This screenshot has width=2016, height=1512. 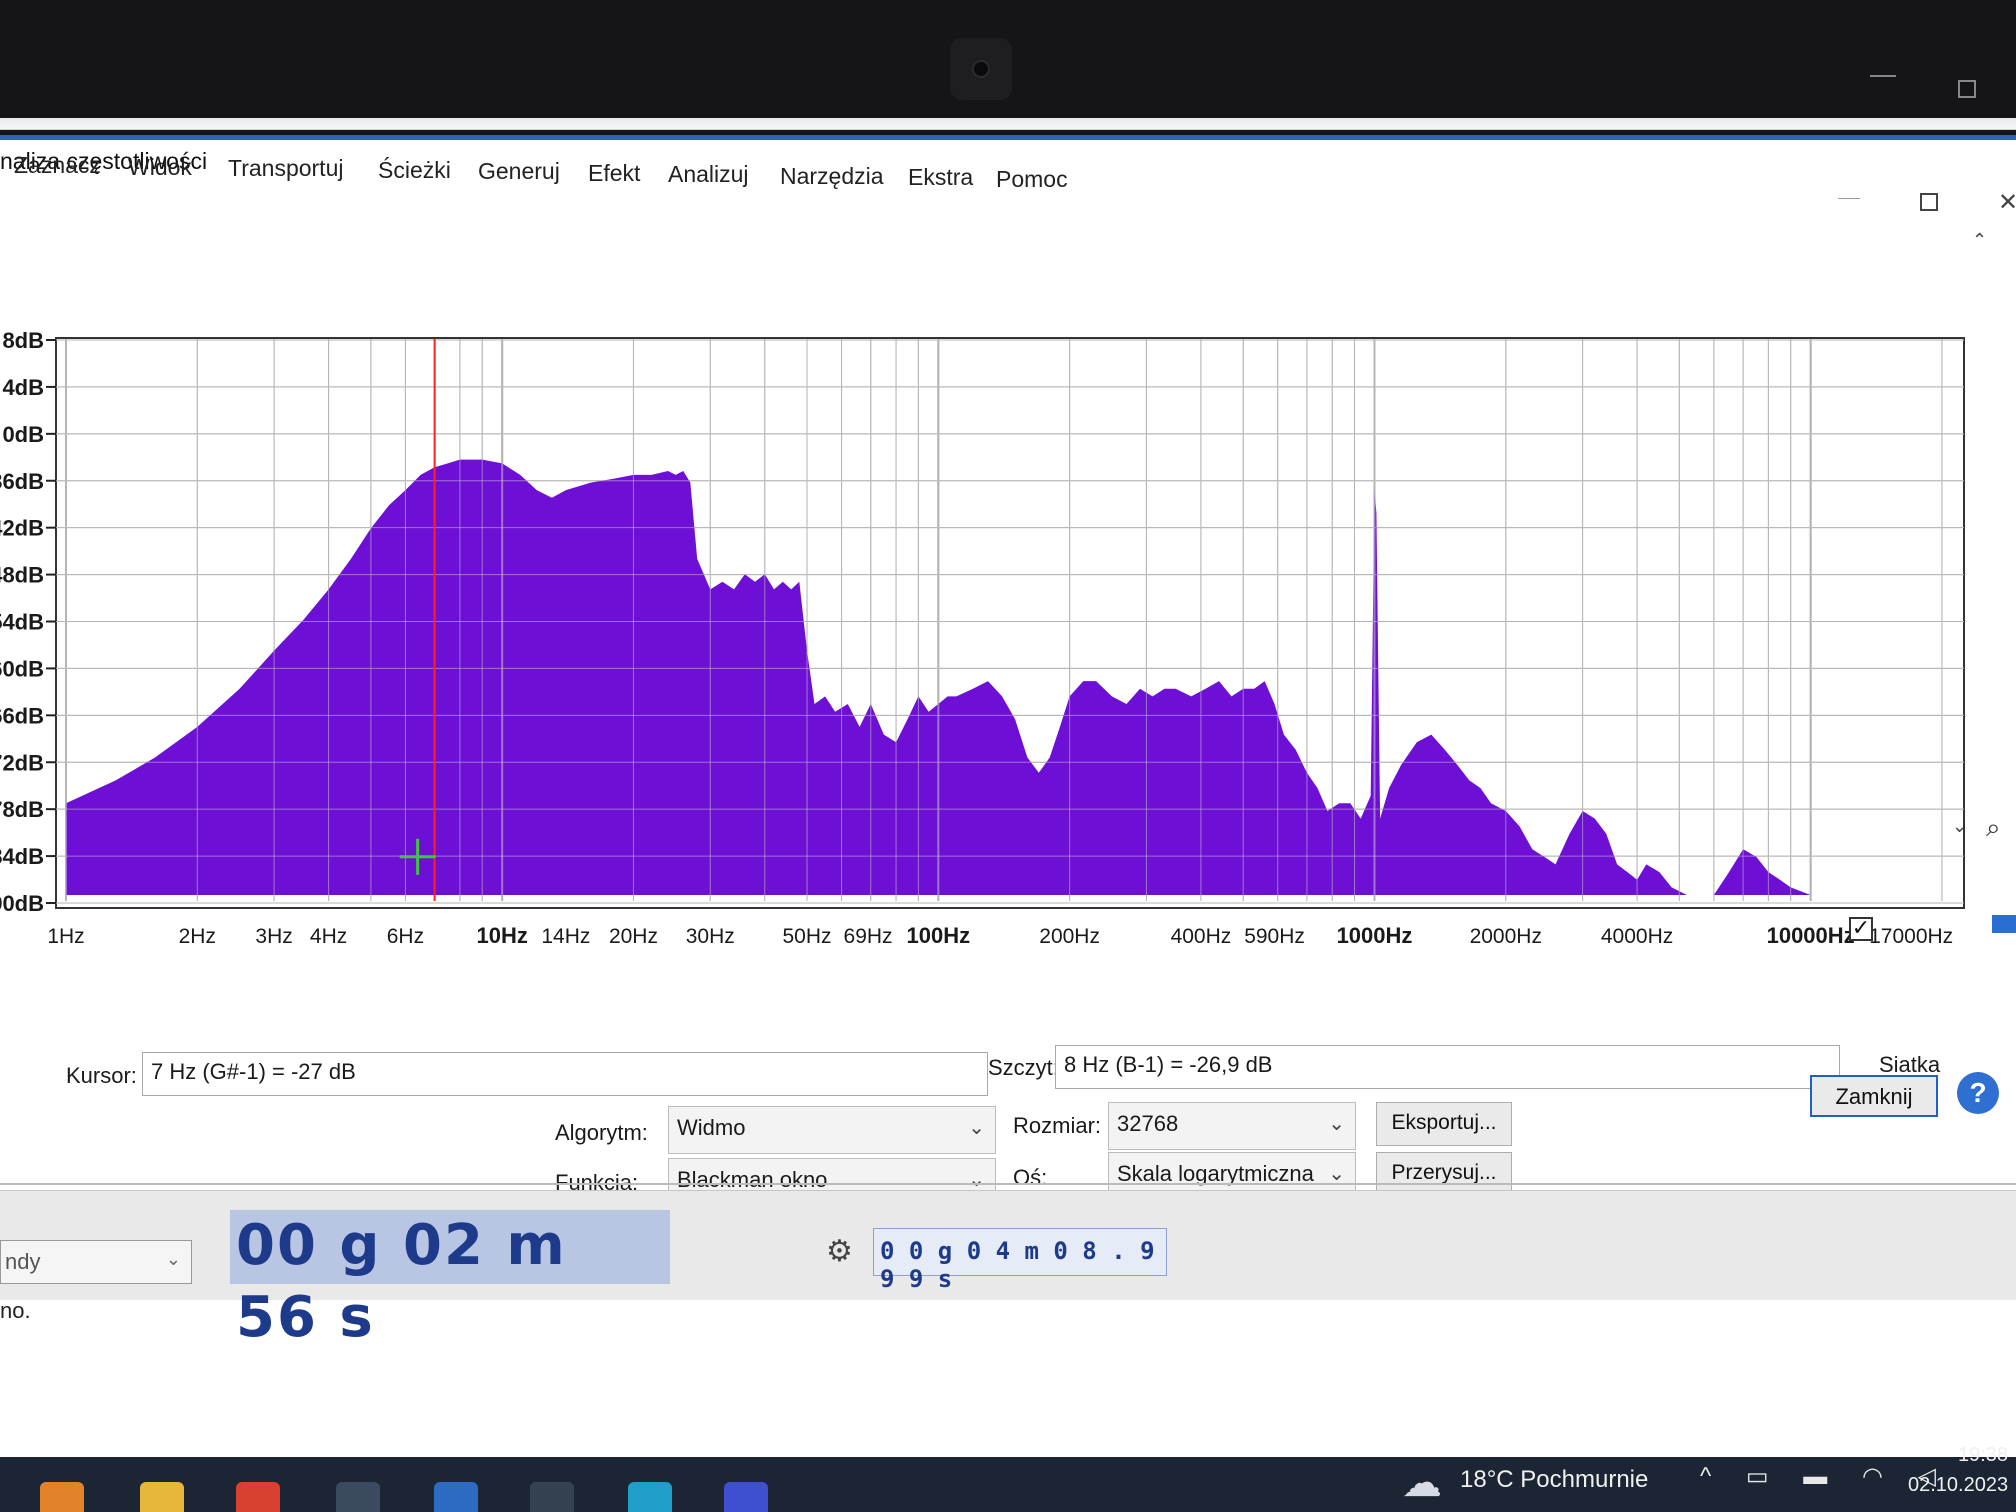 What do you see at coordinates (1554, 1479) in the screenshot?
I see `weather-text: 18°C Pochmurnie` at bounding box center [1554, 1479].